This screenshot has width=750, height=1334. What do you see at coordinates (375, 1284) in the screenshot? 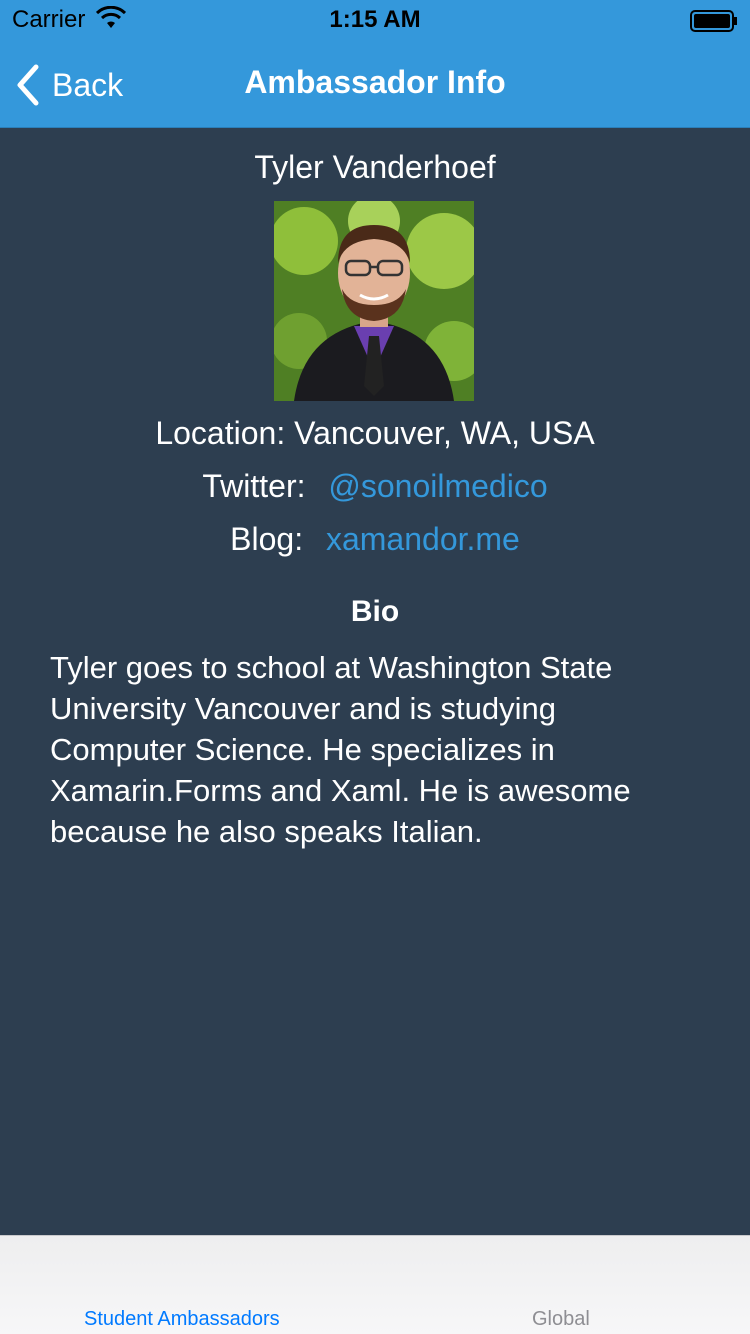
I see `tab-bar: Student Ambassadors Global` at bounding box center [375, 1284].